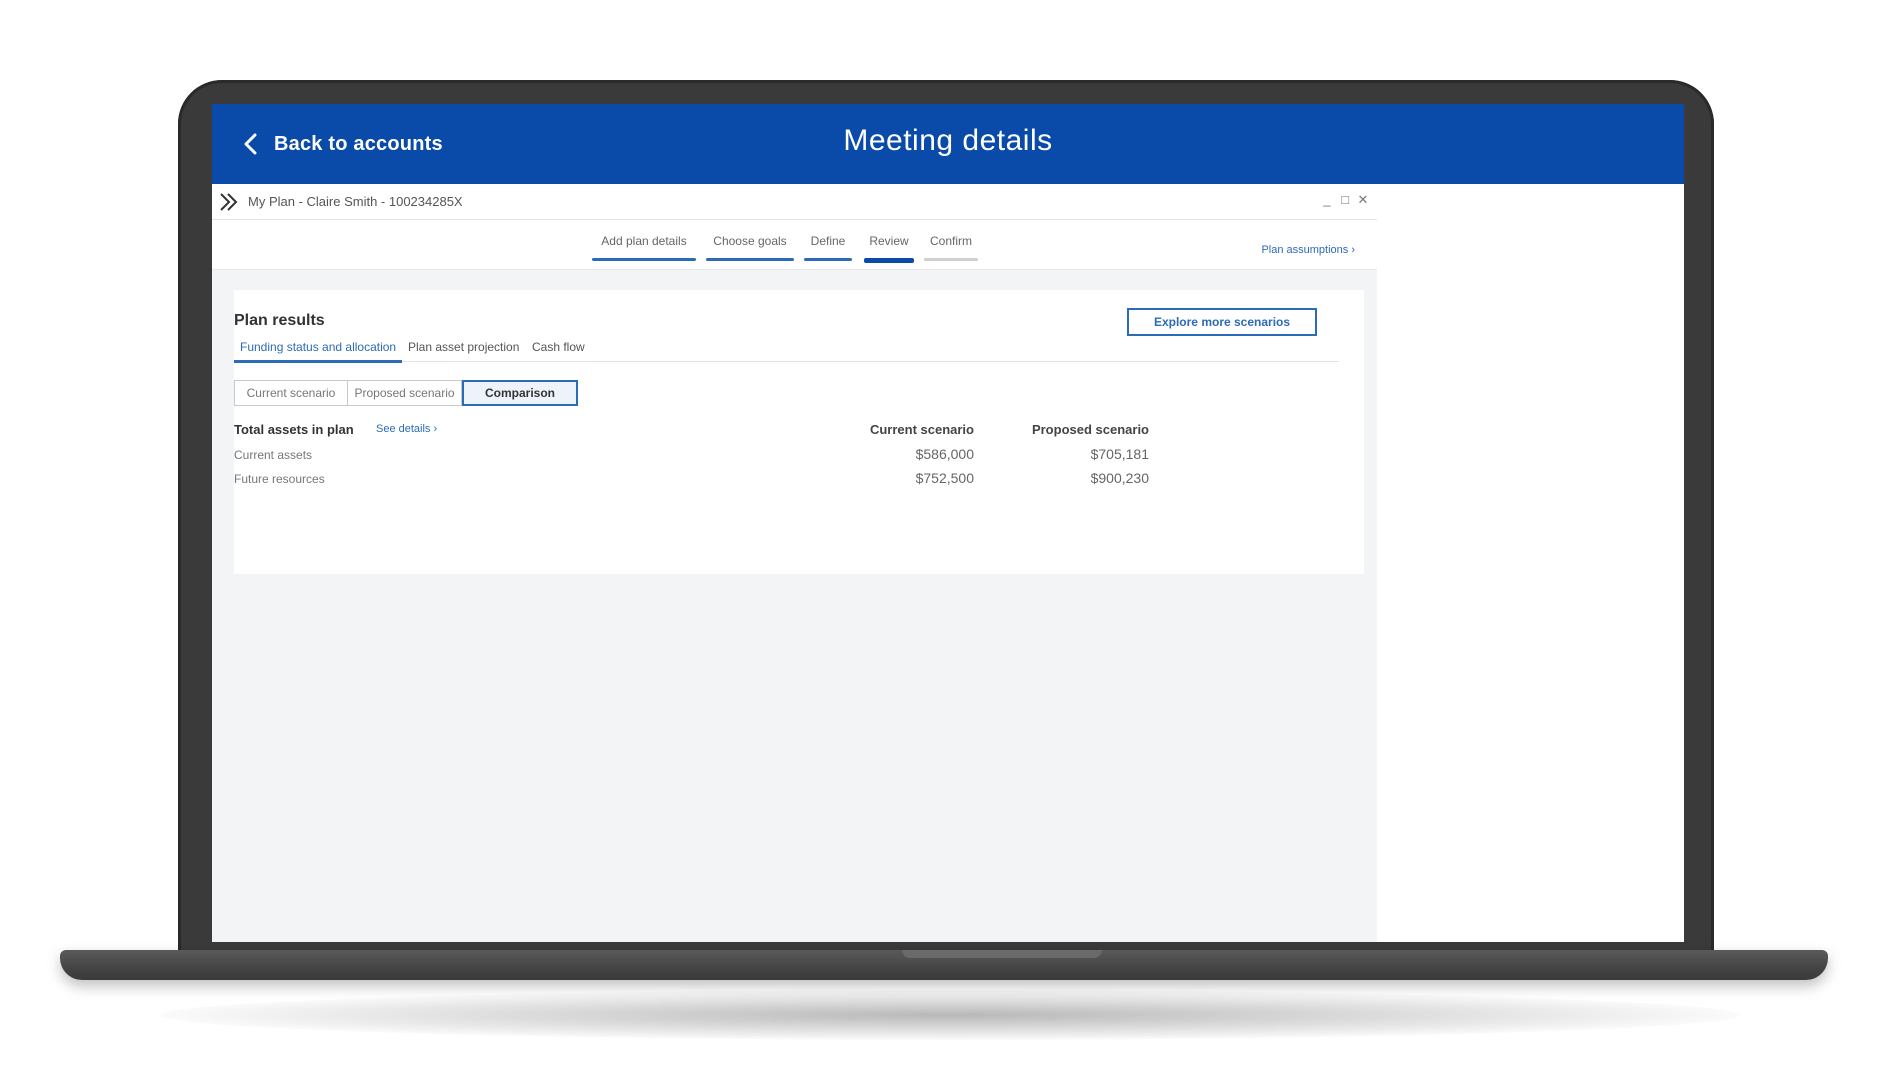 Image resolution: width=1884 pixels, height=1065 pixels. Describe the element at coordinates (279, 479) in the screenshot. I see `future-resources-label: Future resources` at that location.